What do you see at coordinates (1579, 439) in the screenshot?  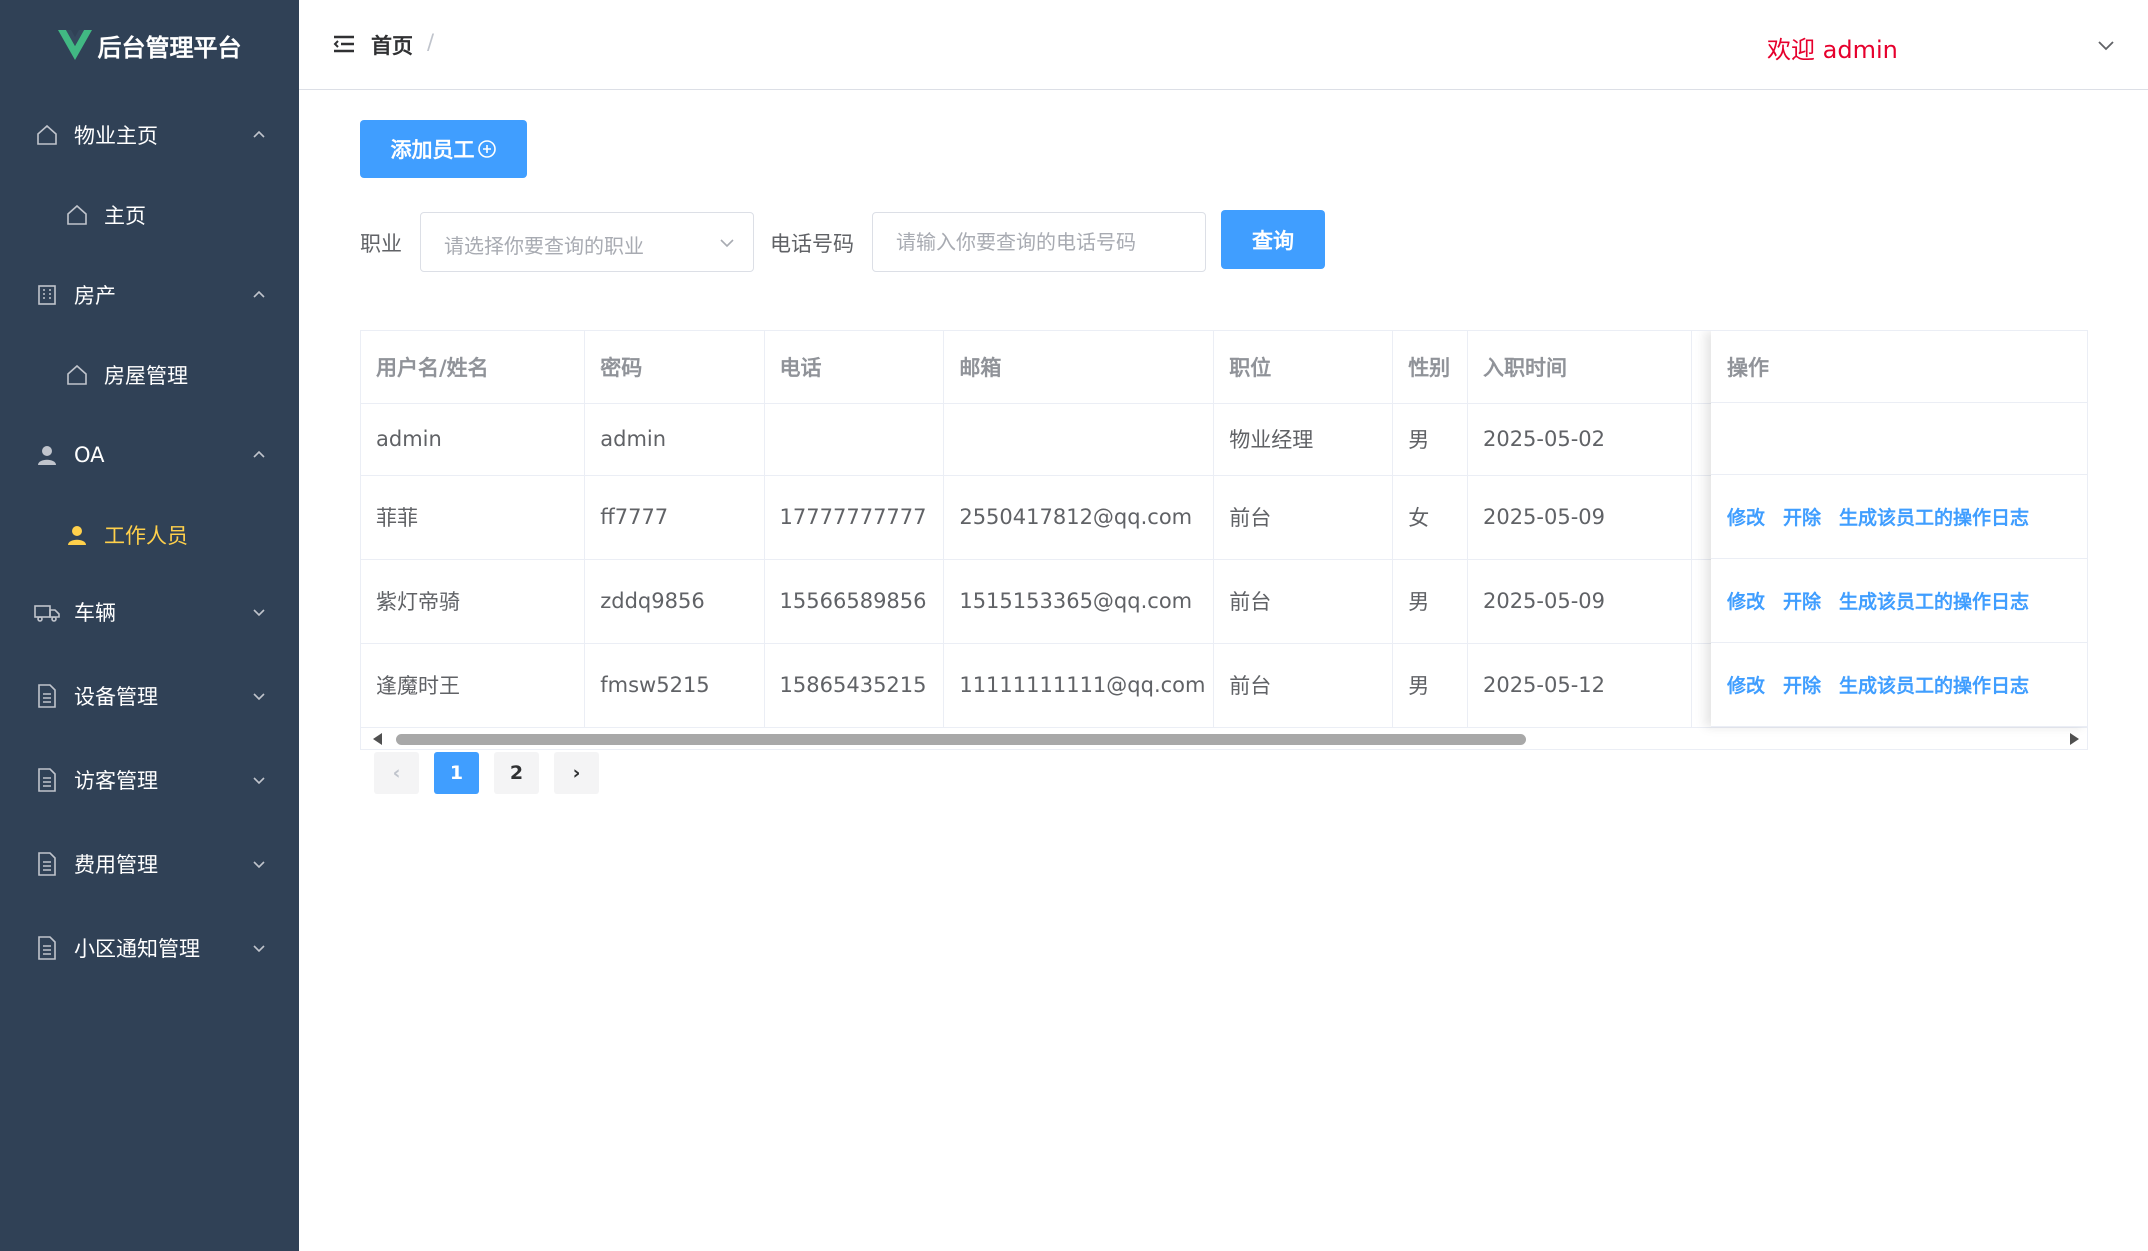 I see `cell-date: 2025-05-02` at bounding box center [1579, 439].